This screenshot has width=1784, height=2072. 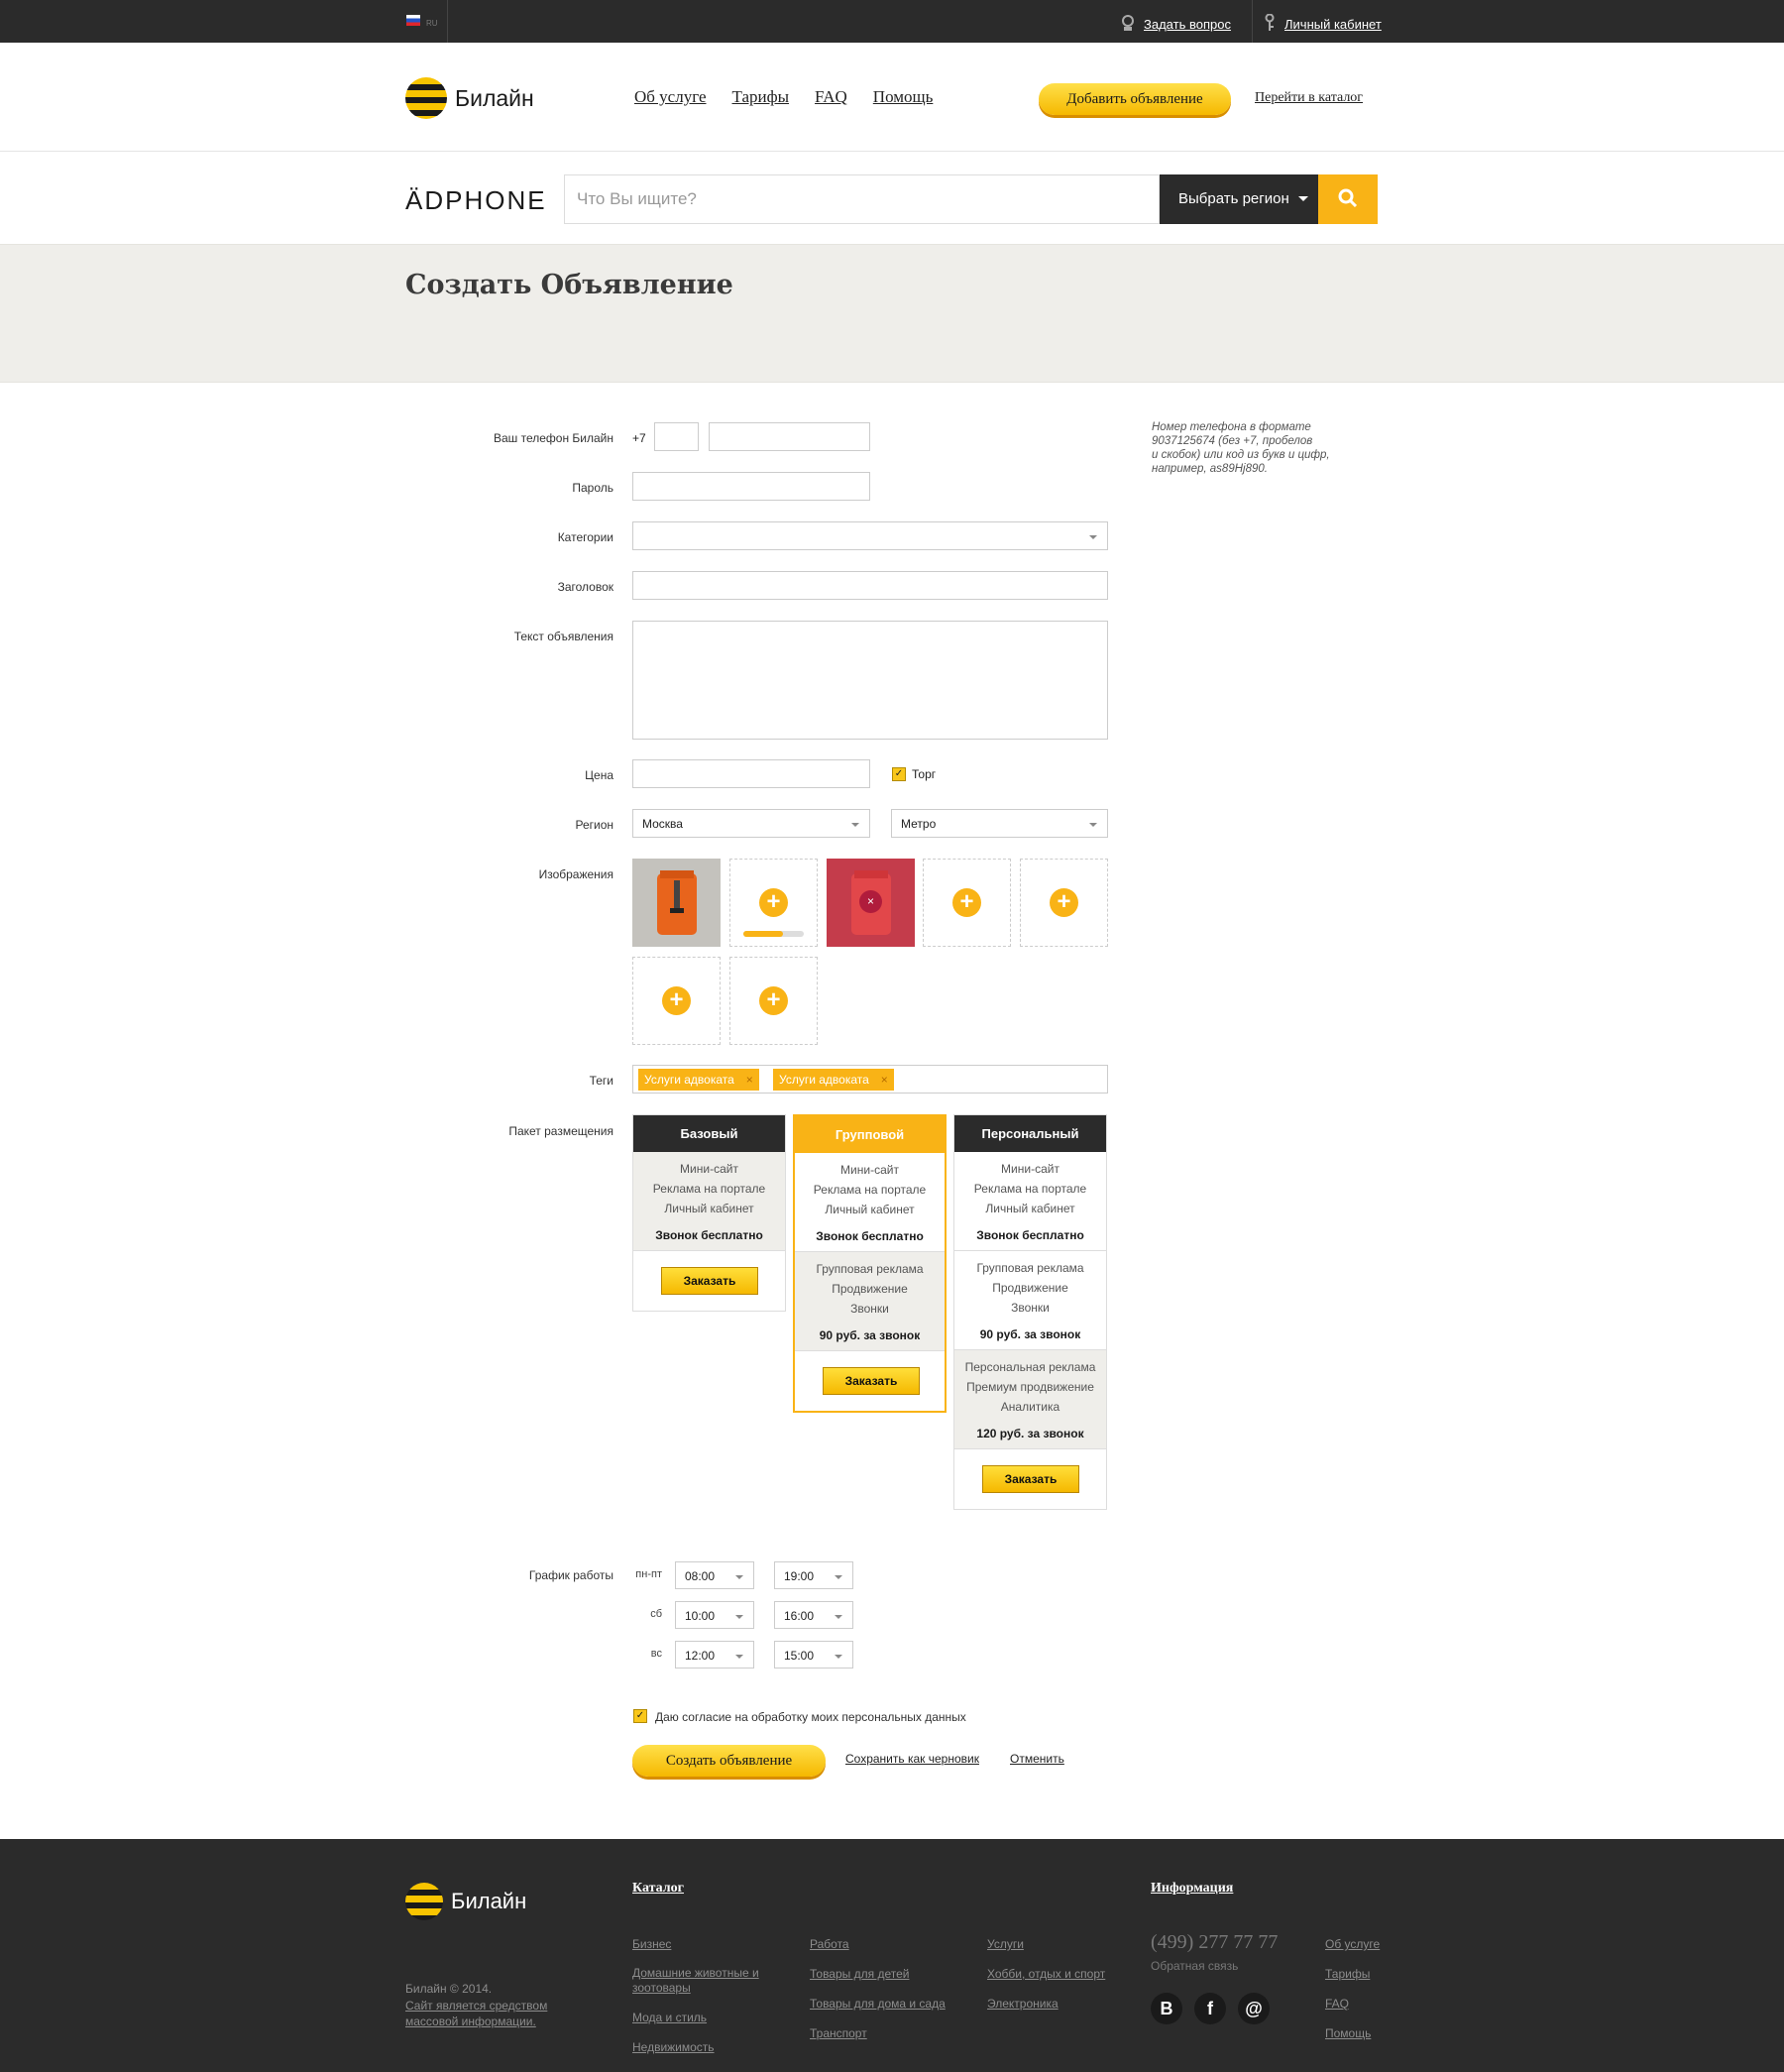 What do you see at coordinates (648, 1574) in the screenshot?
I see `schedule-day: пн-пт` at bounding box center [648, 1574].